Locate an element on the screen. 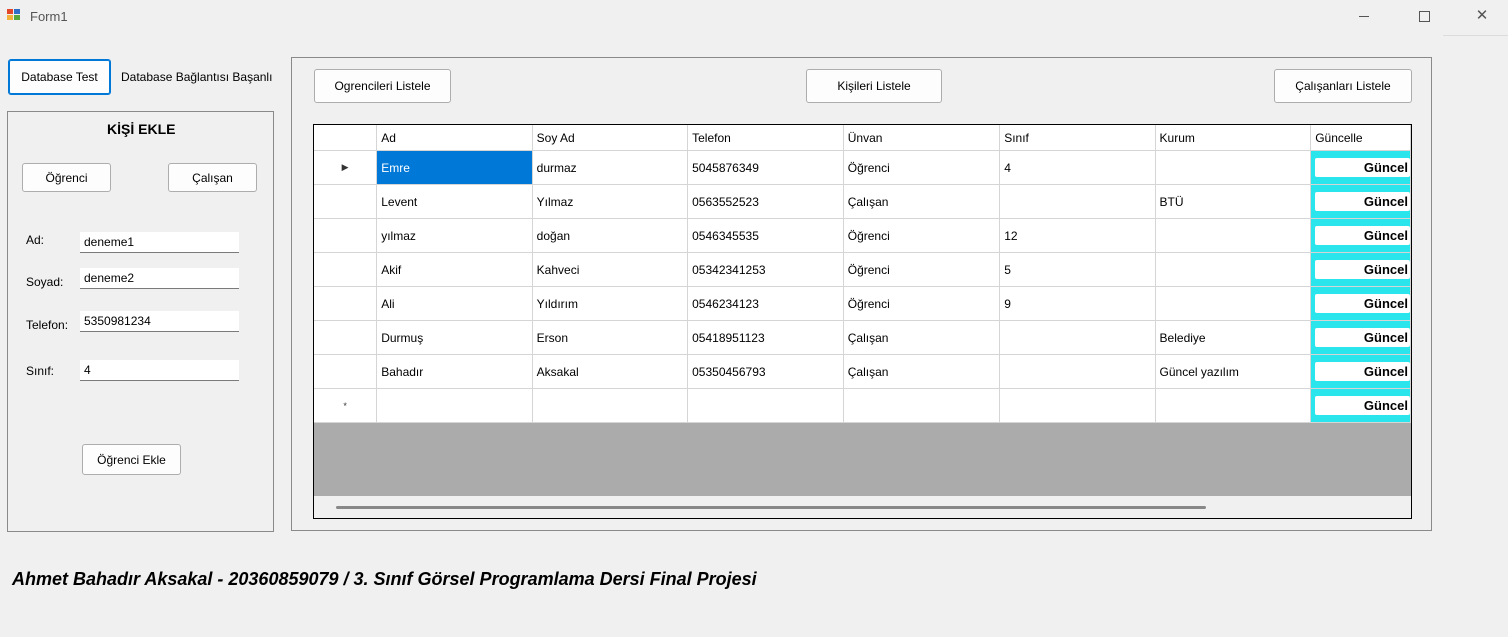  grid-cell: Erson is located at coordinates (610, 337).